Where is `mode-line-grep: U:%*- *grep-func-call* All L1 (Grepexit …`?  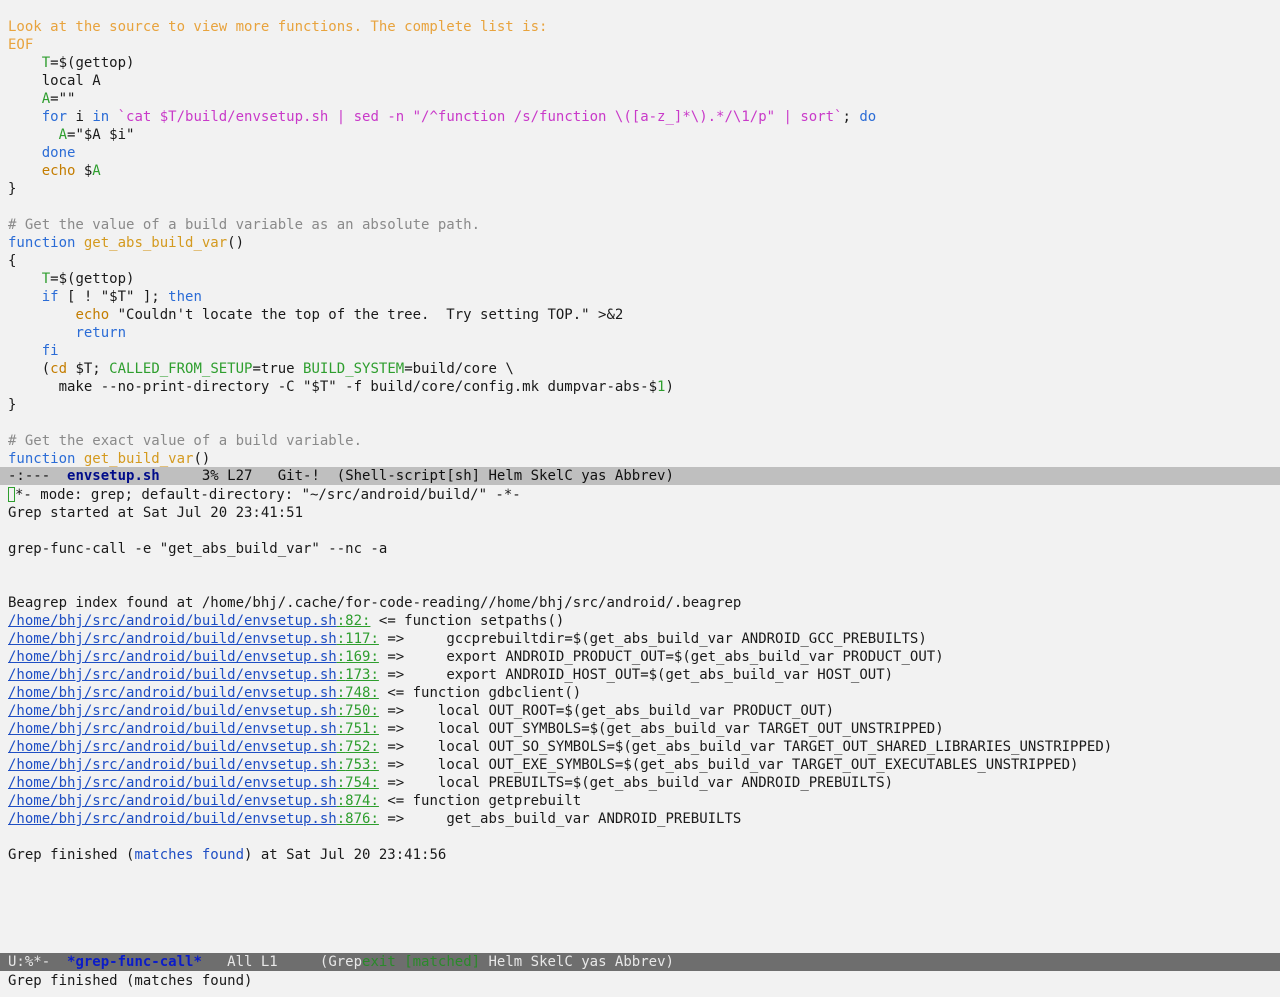
mode-line-grep: U:%*- *grep-func-call* All L1 (Grepexit … is located at coordinates (640, 962).